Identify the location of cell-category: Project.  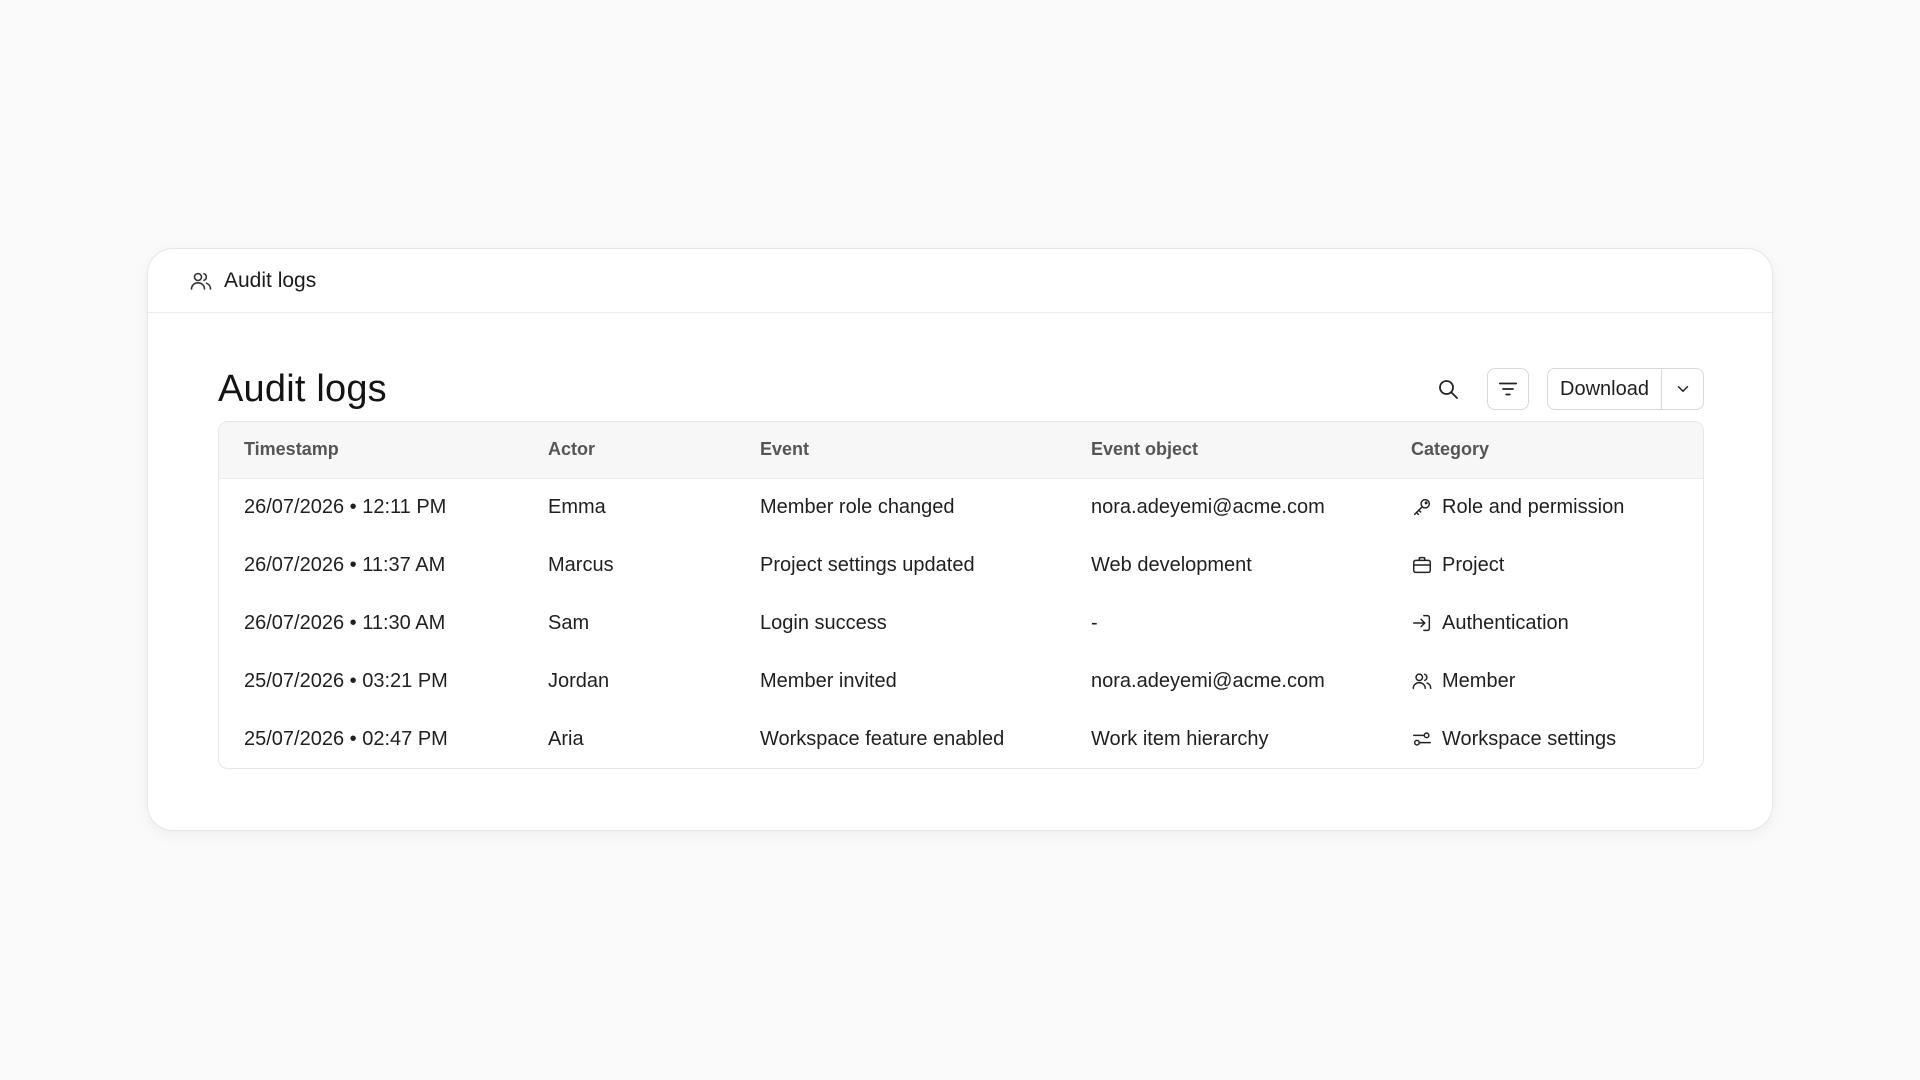
(1544, 565).